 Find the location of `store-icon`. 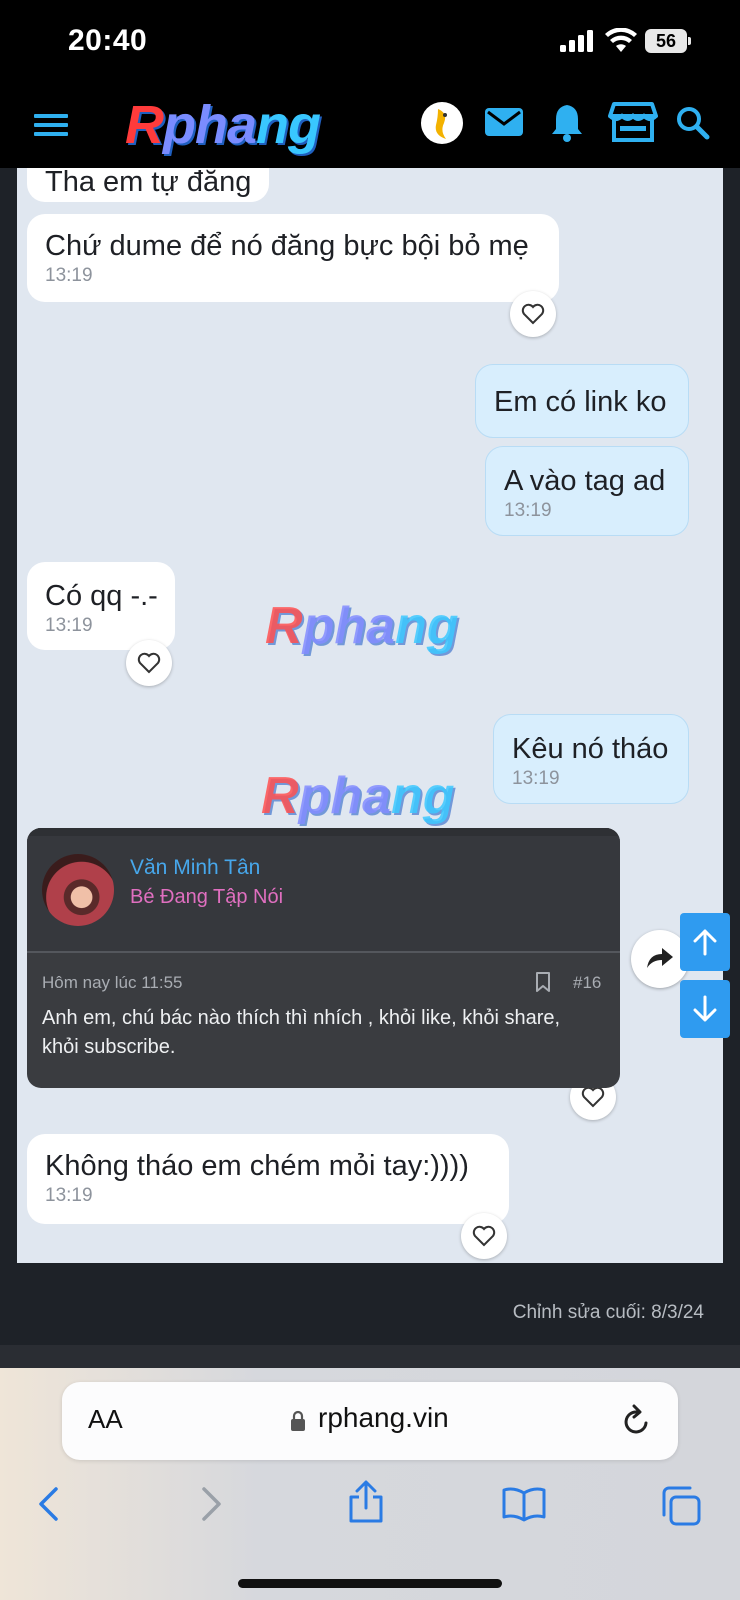

store-icon is located at coordinates (633, 122).